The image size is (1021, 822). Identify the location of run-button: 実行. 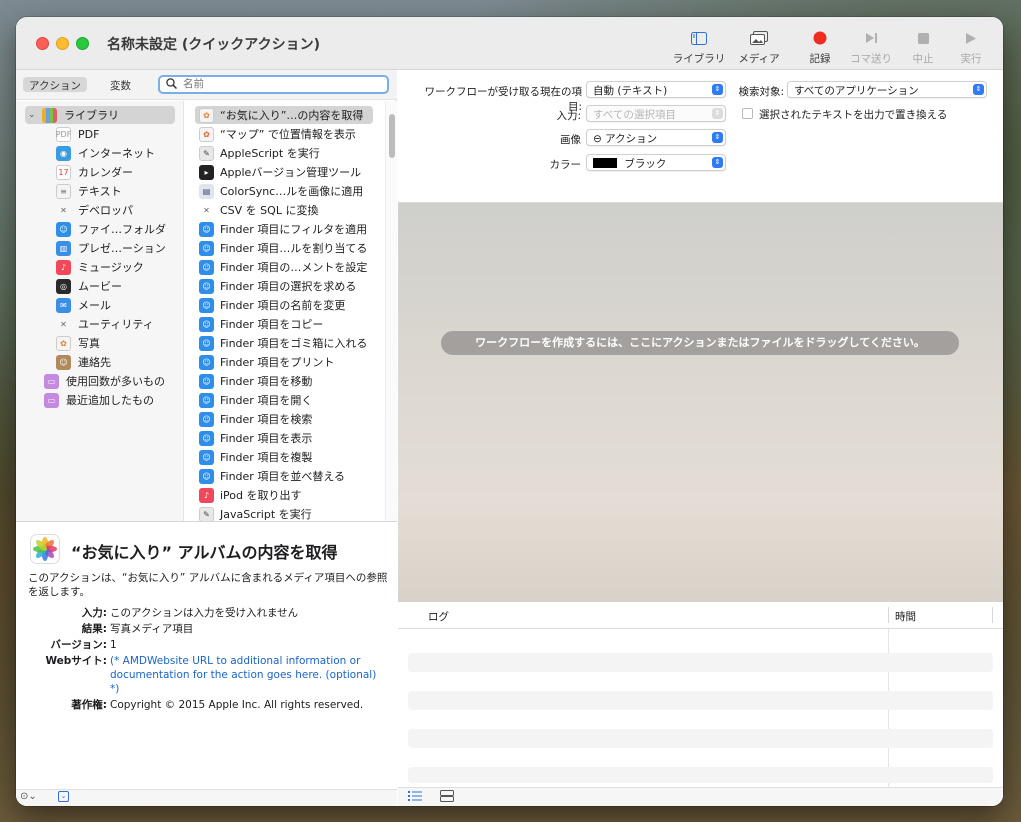
(971, 46).